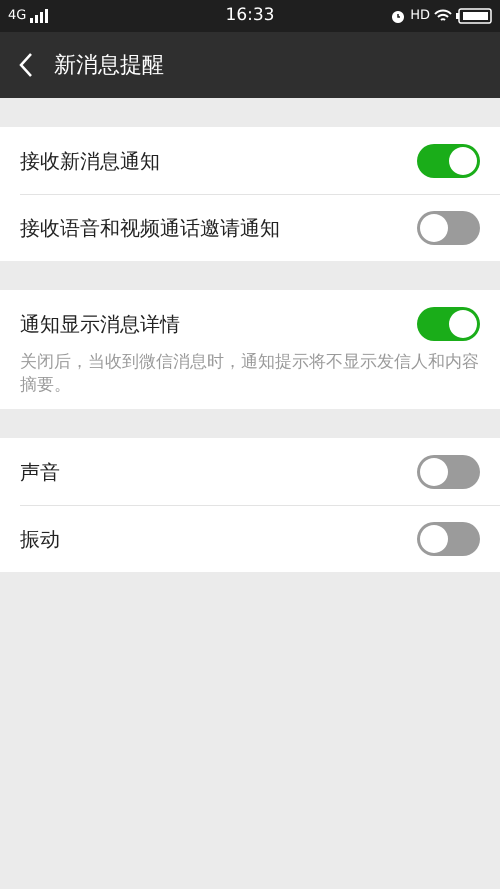 The height and width of the screenshot is (889, 500). Describe the element at coordinates (443, 16) in the screenshot. I see `wifi-icon` at that location.